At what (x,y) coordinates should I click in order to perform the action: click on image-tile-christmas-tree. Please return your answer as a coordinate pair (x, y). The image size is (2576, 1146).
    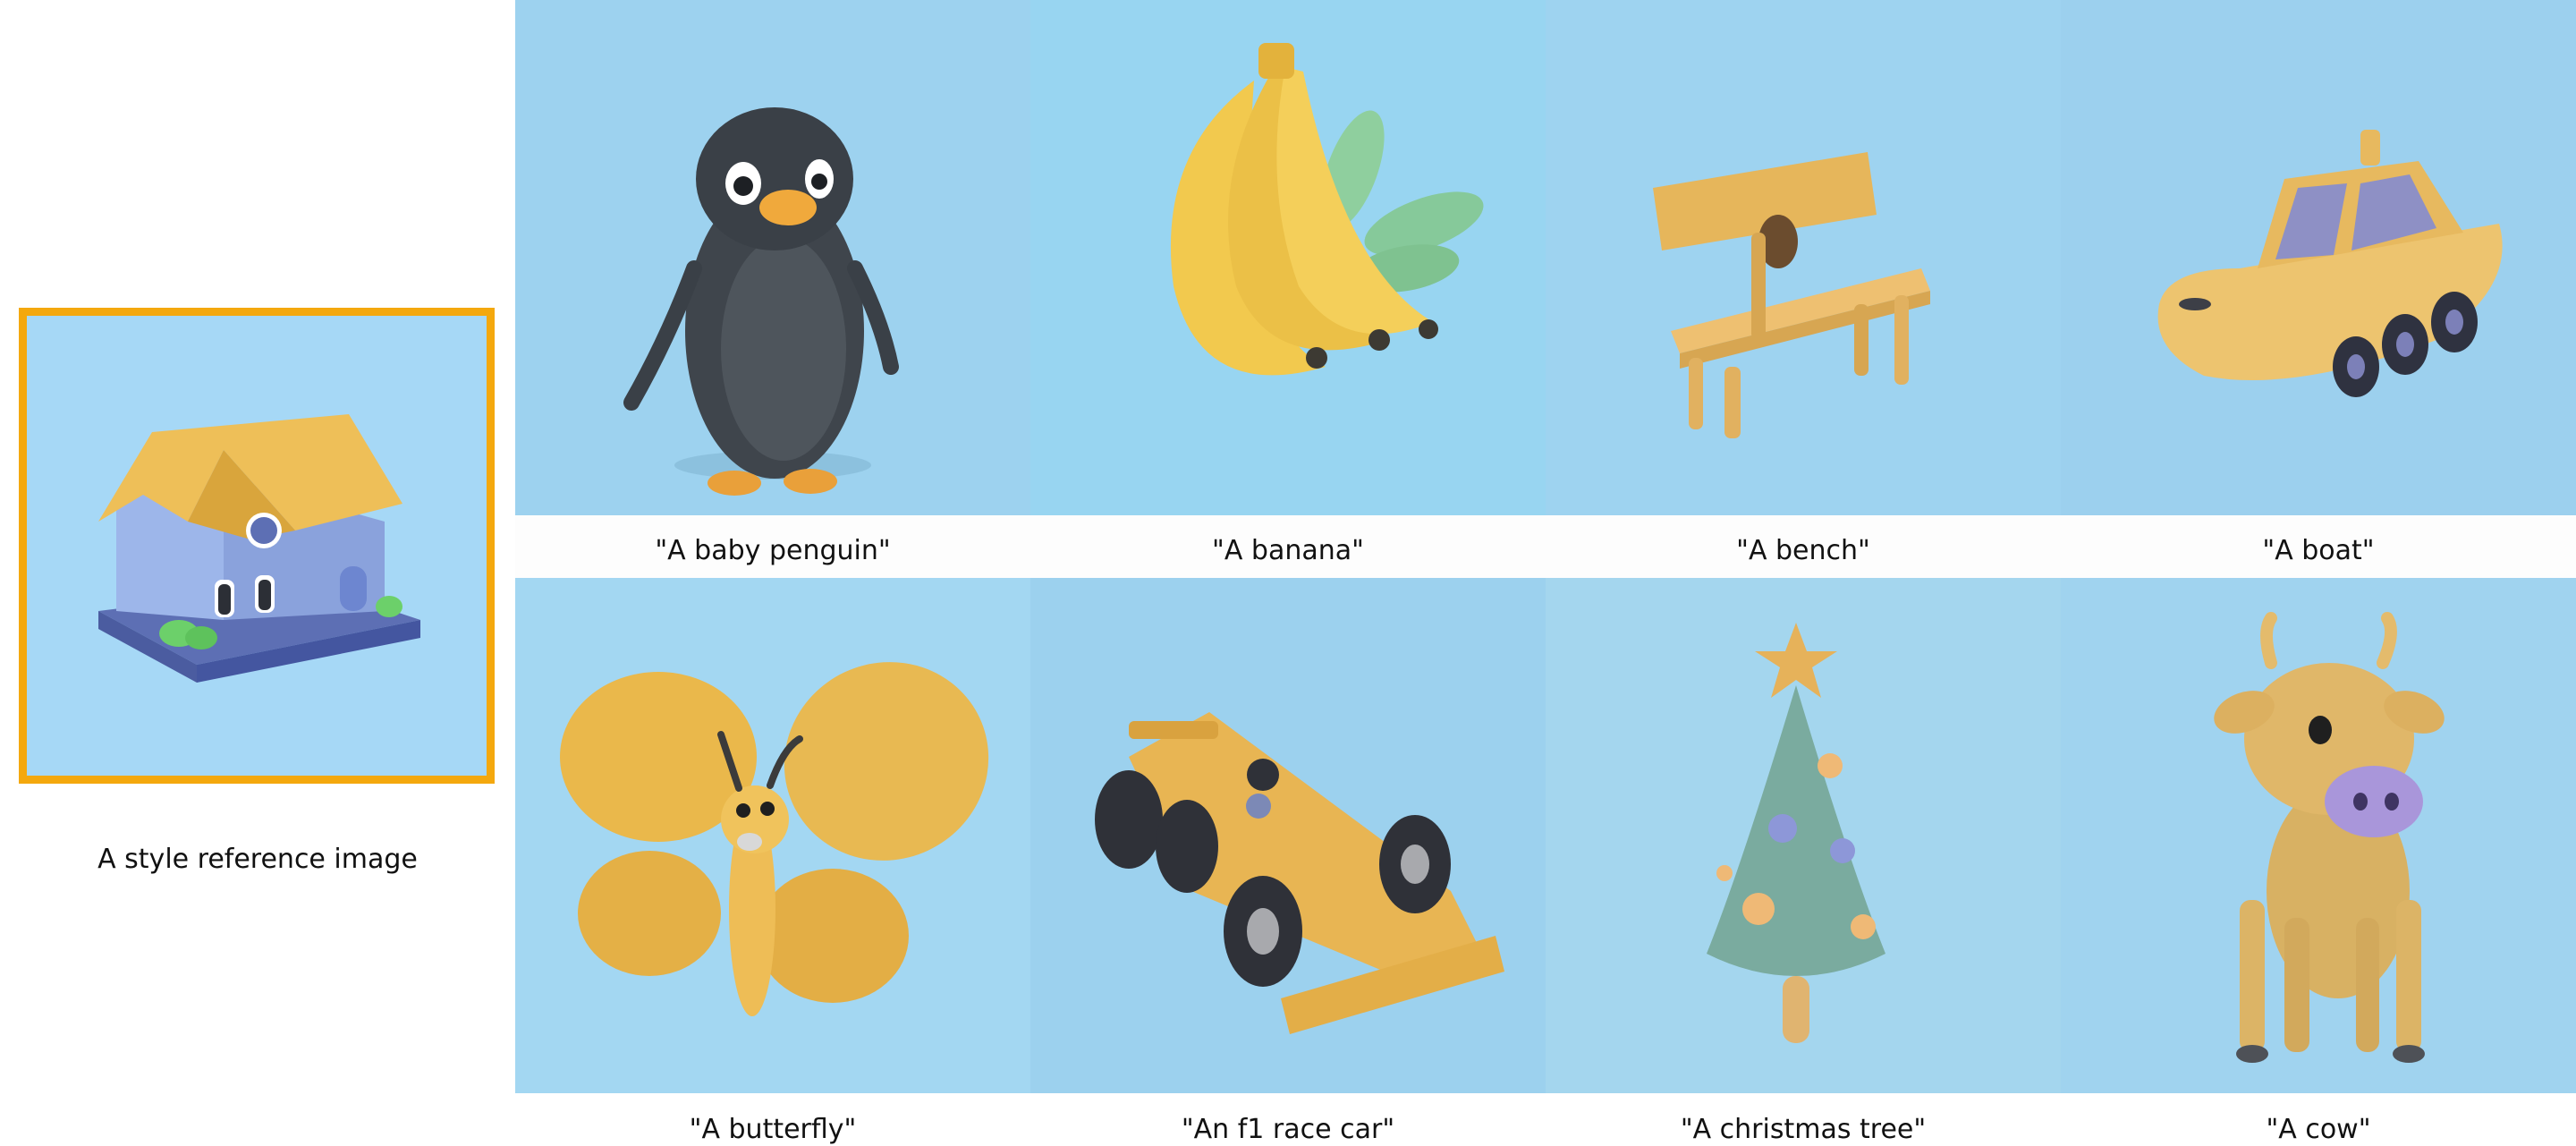
    Looking at the image, I should click on (1803, 836).